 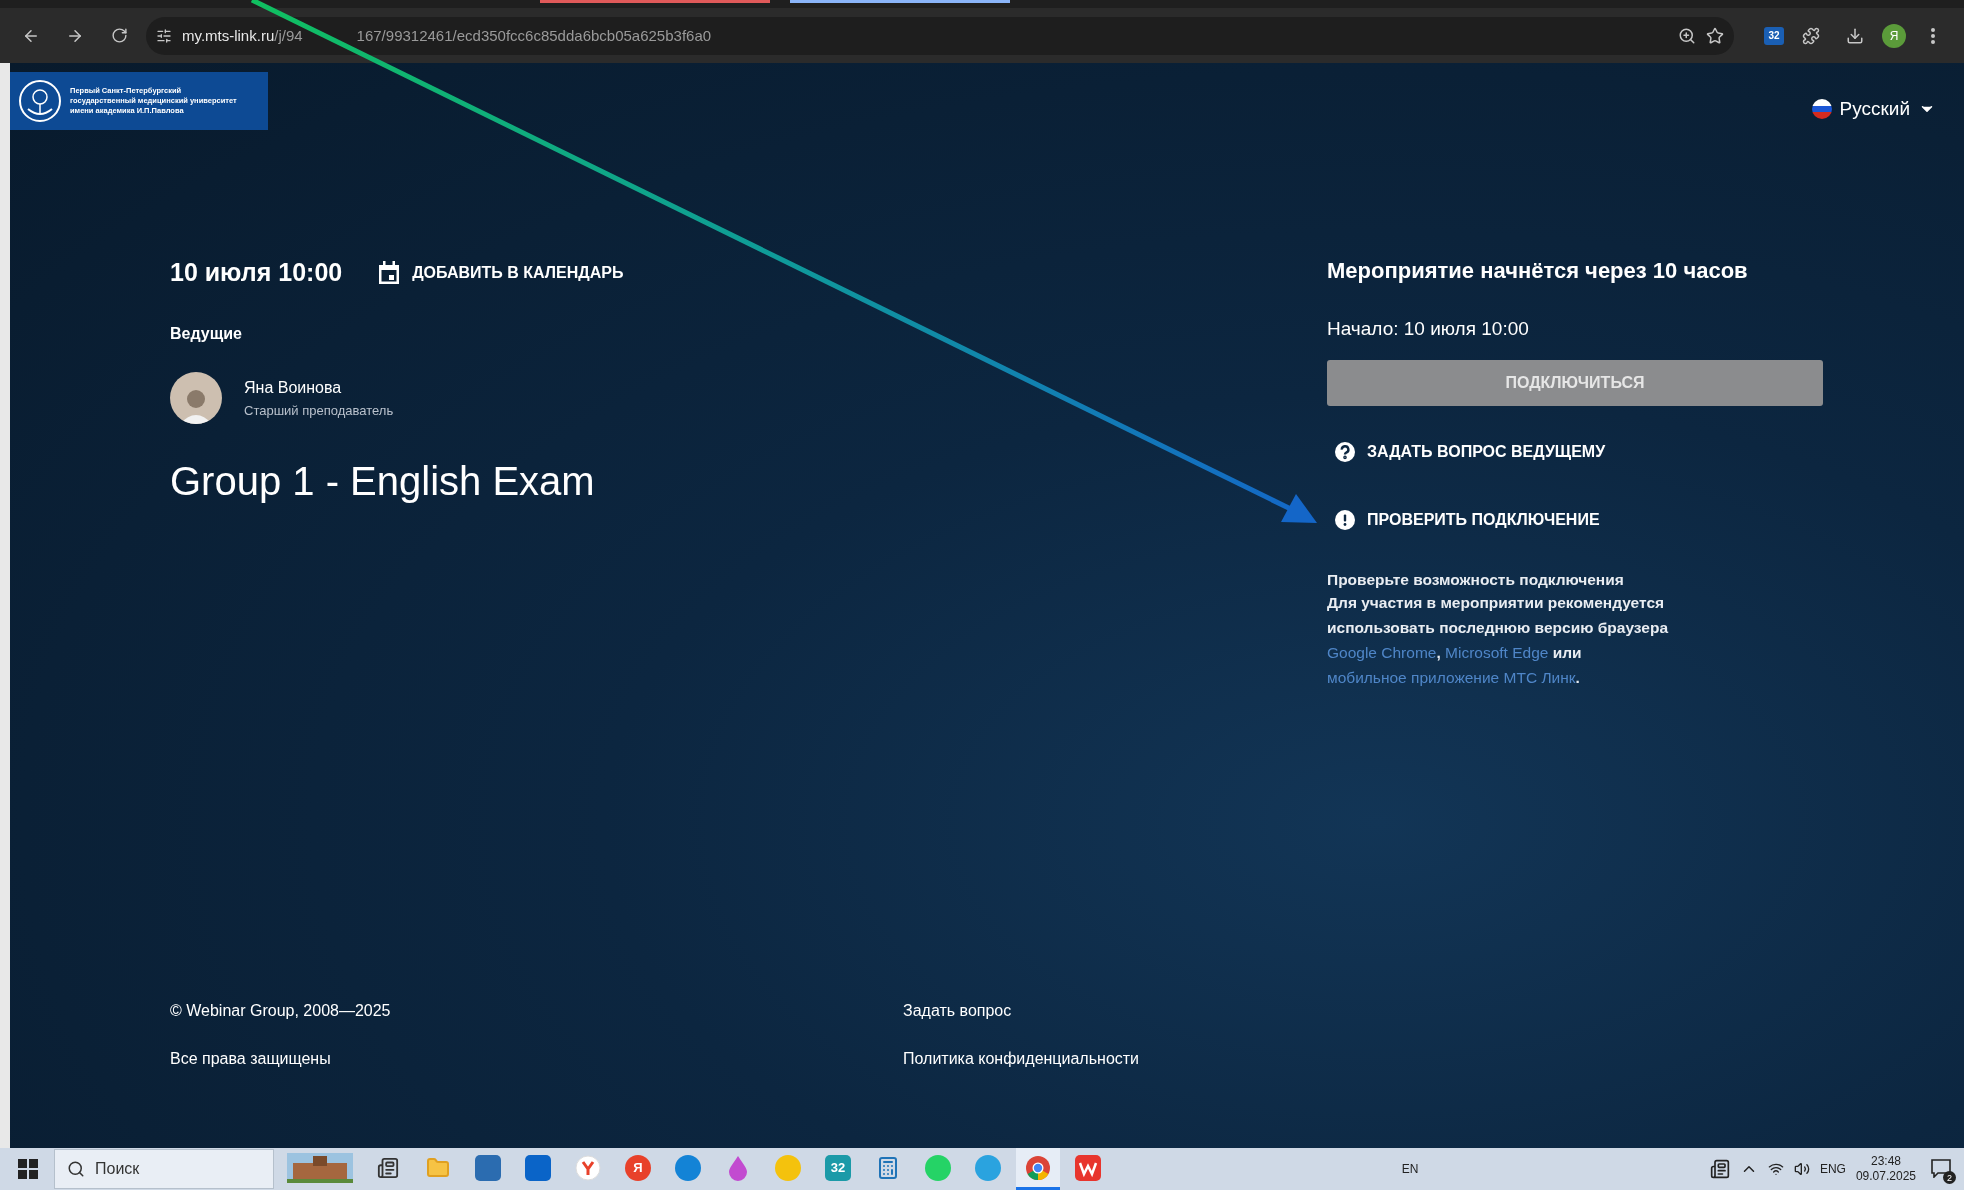 What do you see at coordinates (40, 101) in the screenshot?
I see `emblem-icon` at bounding box center [40, 101].